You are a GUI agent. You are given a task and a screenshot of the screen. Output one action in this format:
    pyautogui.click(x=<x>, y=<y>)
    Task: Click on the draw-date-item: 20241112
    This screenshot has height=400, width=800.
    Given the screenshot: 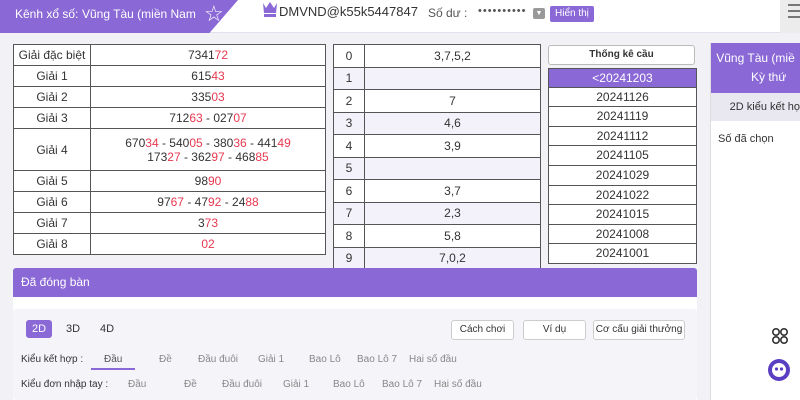 What is the action you would take?
    pyautogui.click(x=622, y=136)
    